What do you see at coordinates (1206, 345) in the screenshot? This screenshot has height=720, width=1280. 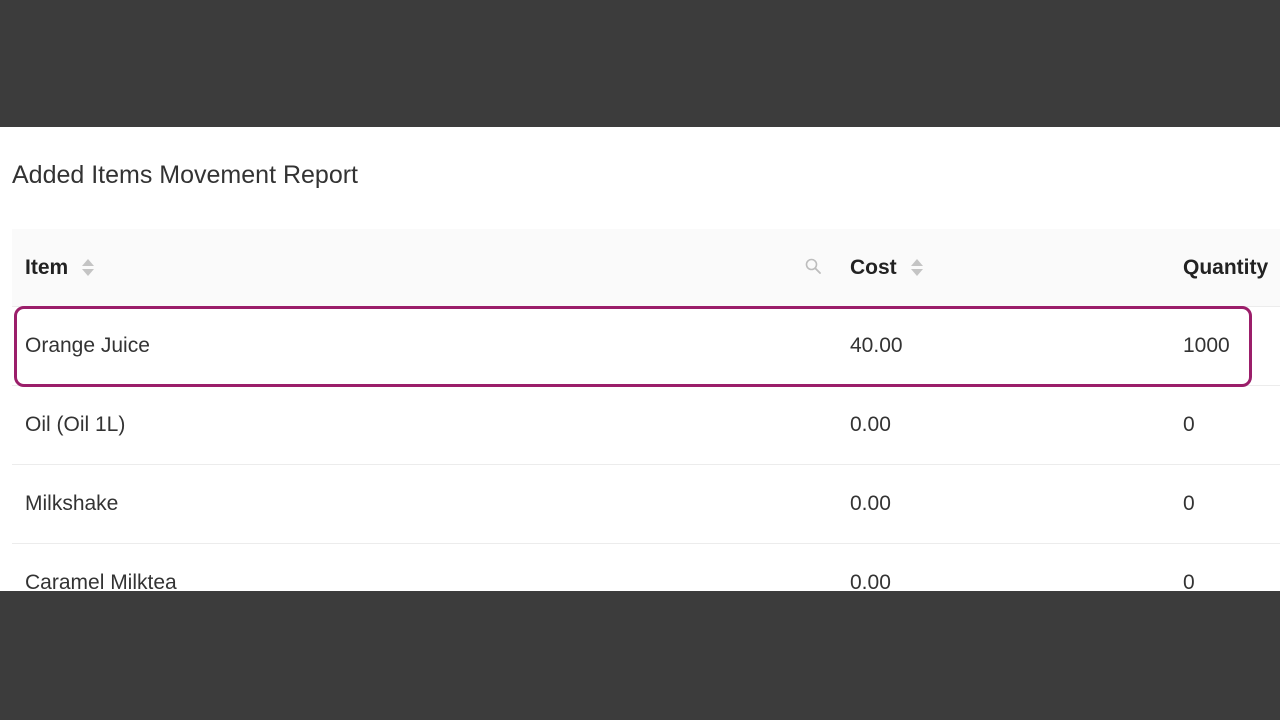 I see `cell-quantity: 1000` at bounding box center [1206, 345].